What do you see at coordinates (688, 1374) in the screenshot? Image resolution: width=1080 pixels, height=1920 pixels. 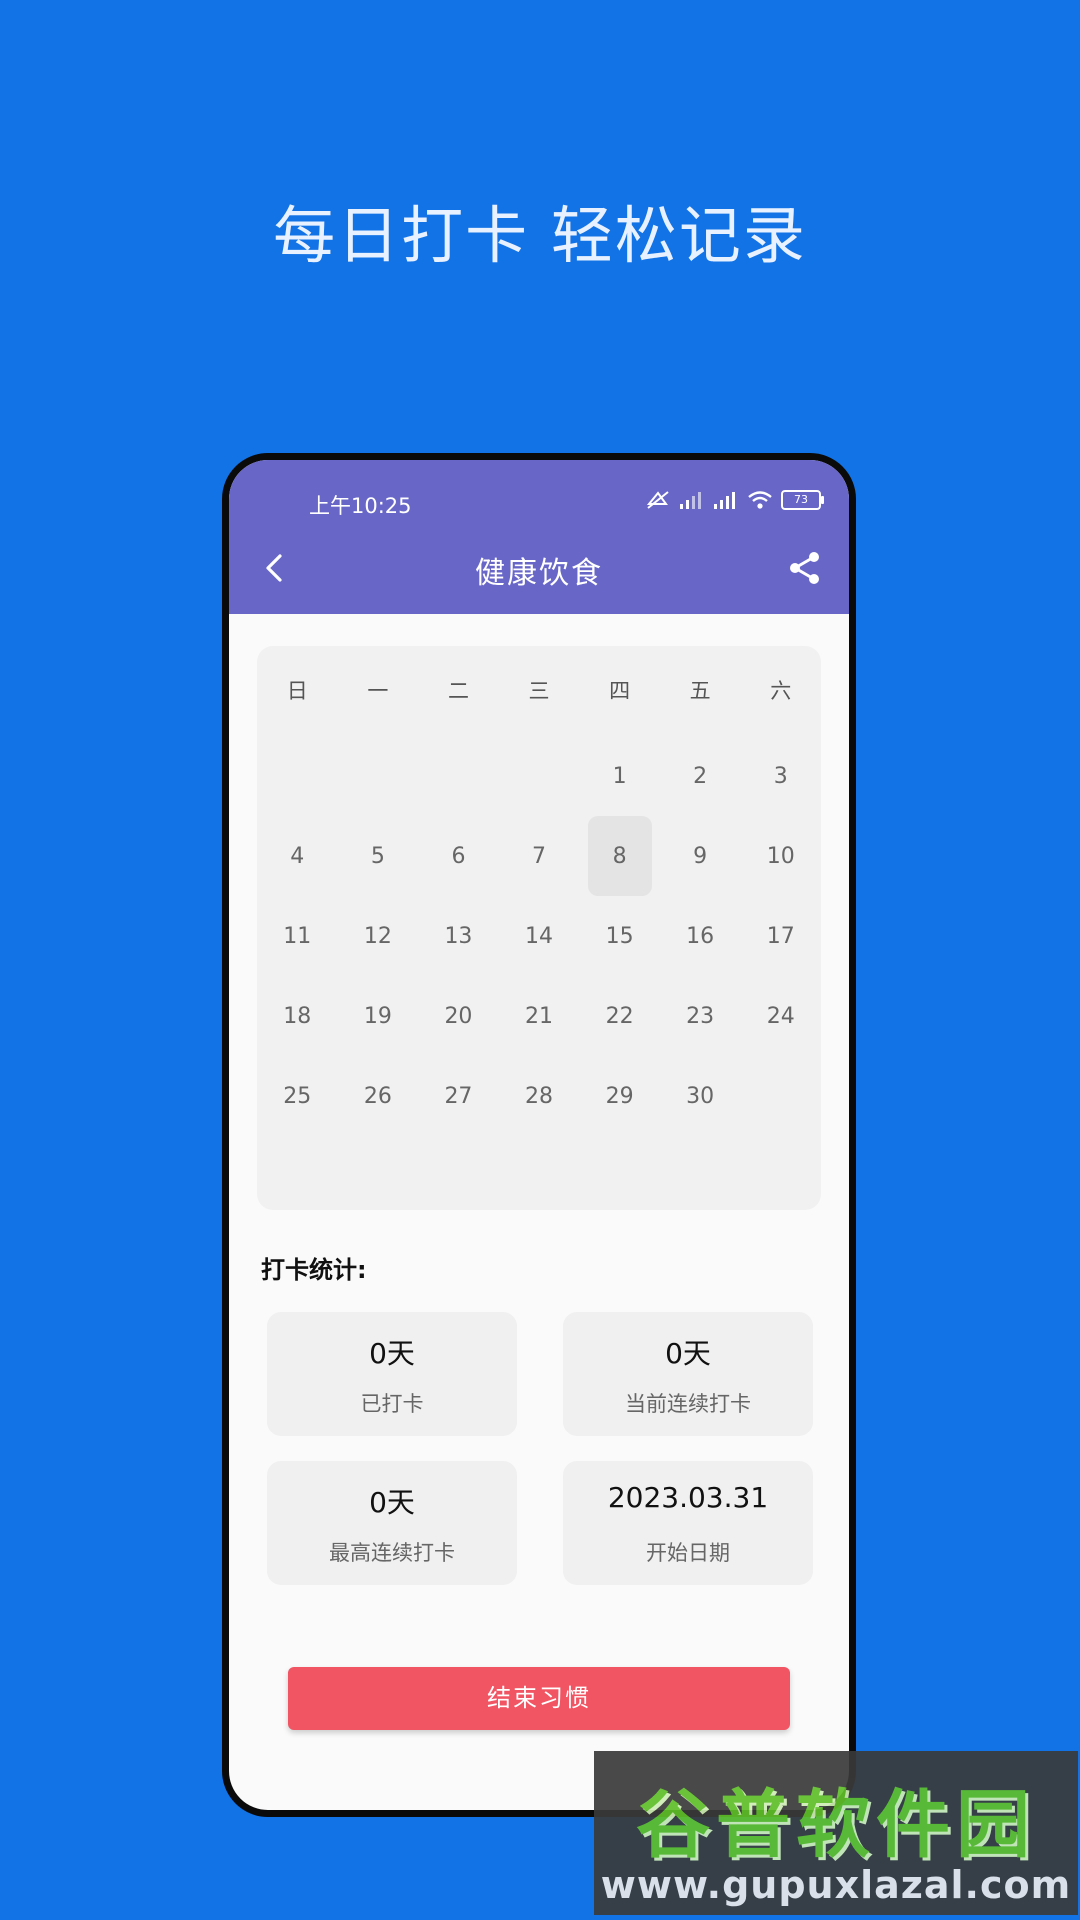 I see `stat-card-current-streak: 0天 当前连续打卡` at bounding box center [688, 1374].